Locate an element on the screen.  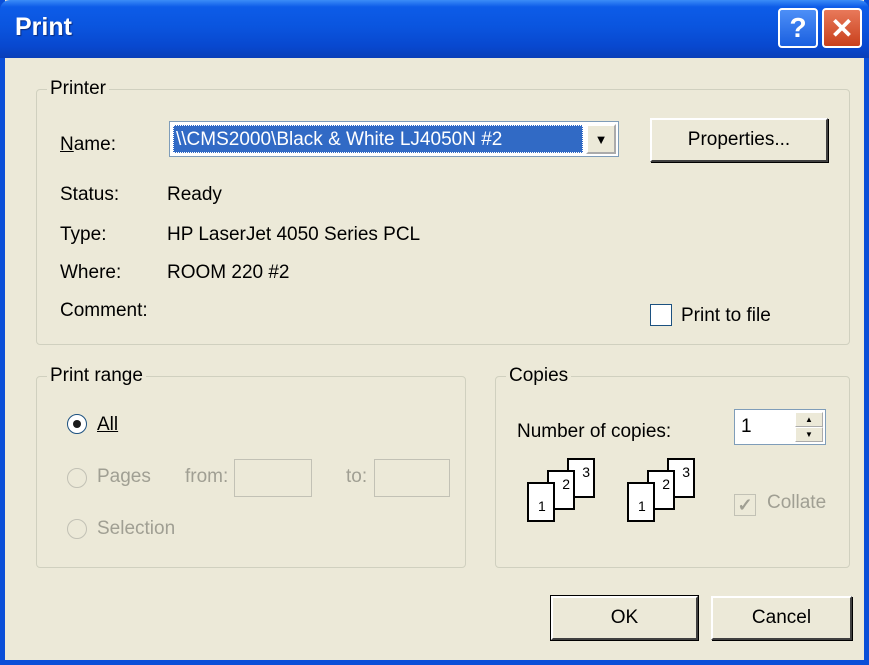
name-label: Name: is located at coordinates (88, 144).